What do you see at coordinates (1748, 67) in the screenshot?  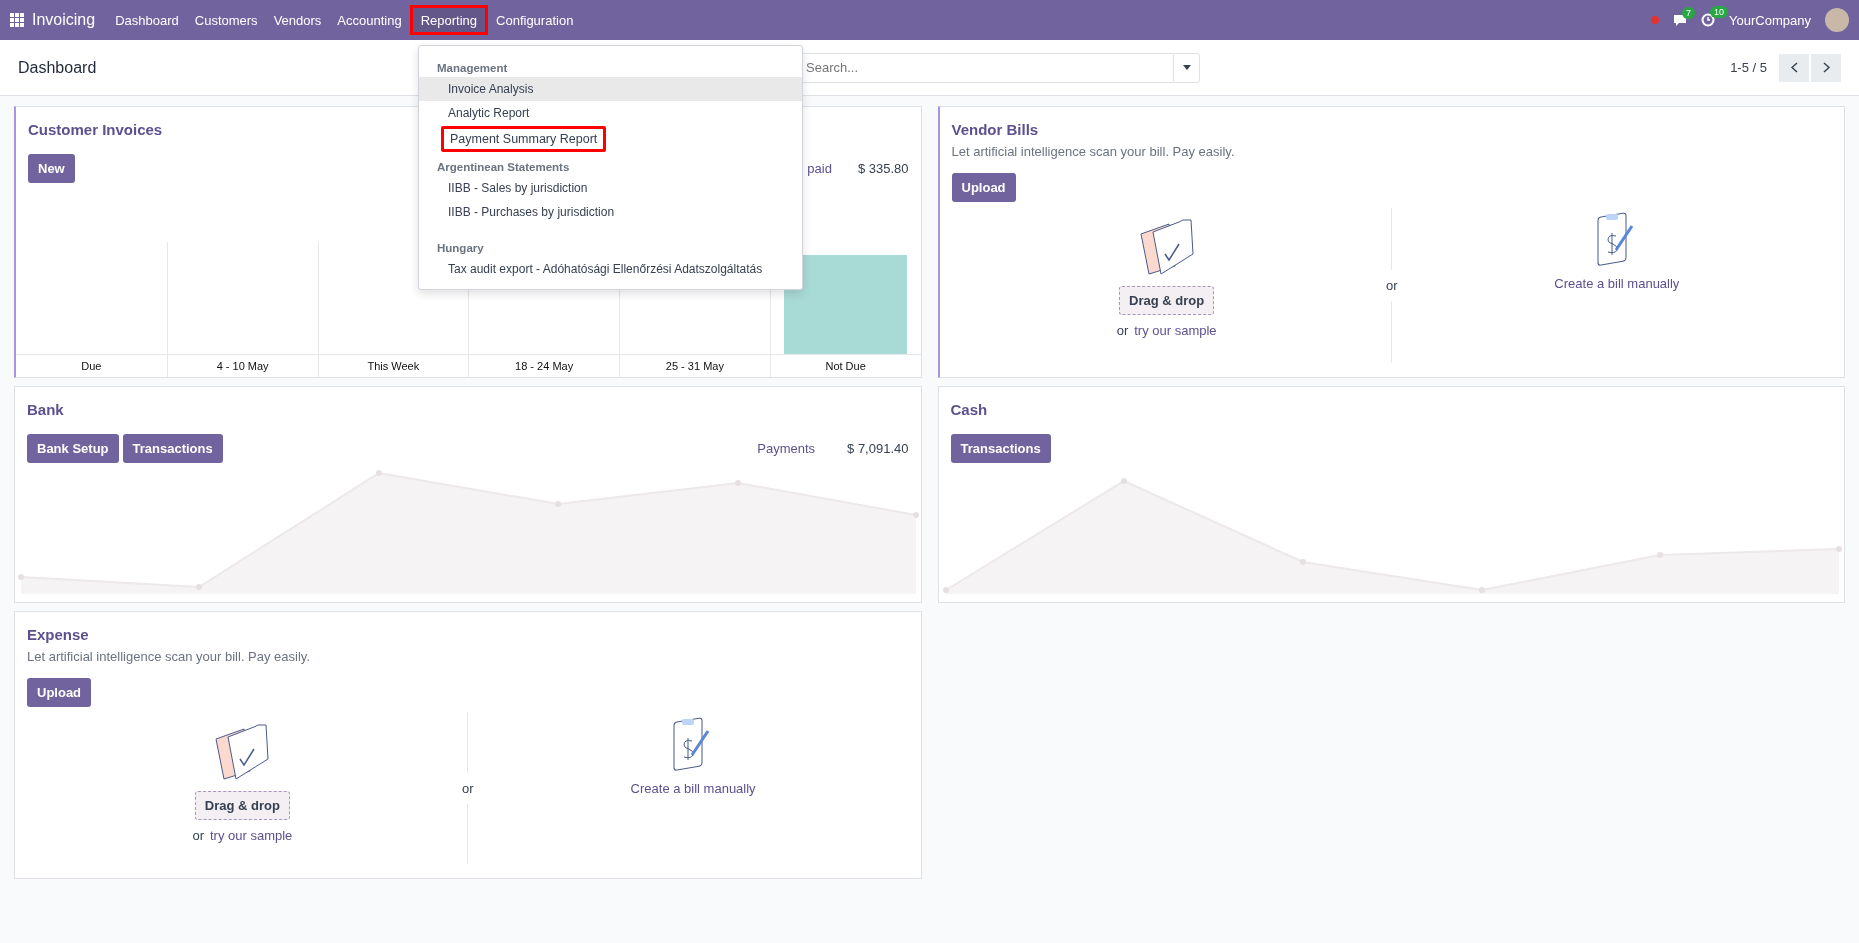 I see `pager-value: 1-5 / 5` at bounding box center [1748, 67].